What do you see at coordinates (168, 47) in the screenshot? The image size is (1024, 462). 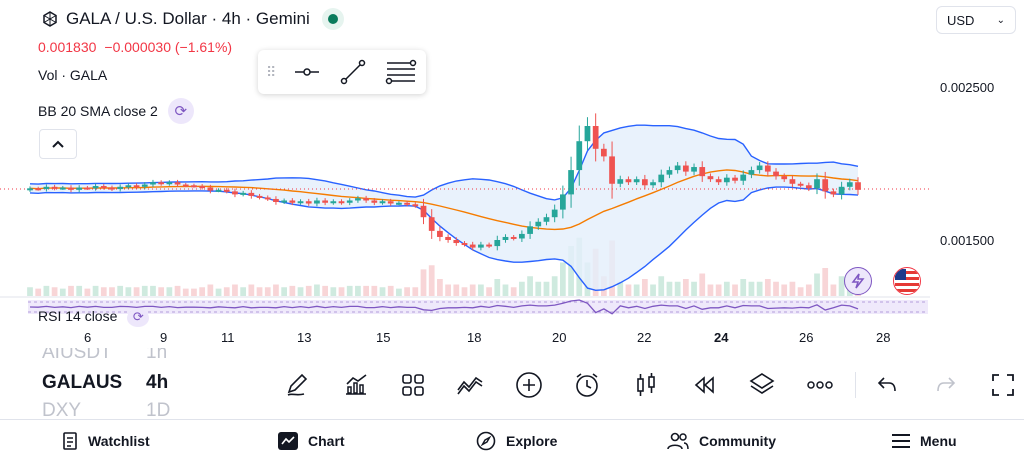 I see `price-change: −0.000030 (−1.61%)` at bounding box center [168, 47].